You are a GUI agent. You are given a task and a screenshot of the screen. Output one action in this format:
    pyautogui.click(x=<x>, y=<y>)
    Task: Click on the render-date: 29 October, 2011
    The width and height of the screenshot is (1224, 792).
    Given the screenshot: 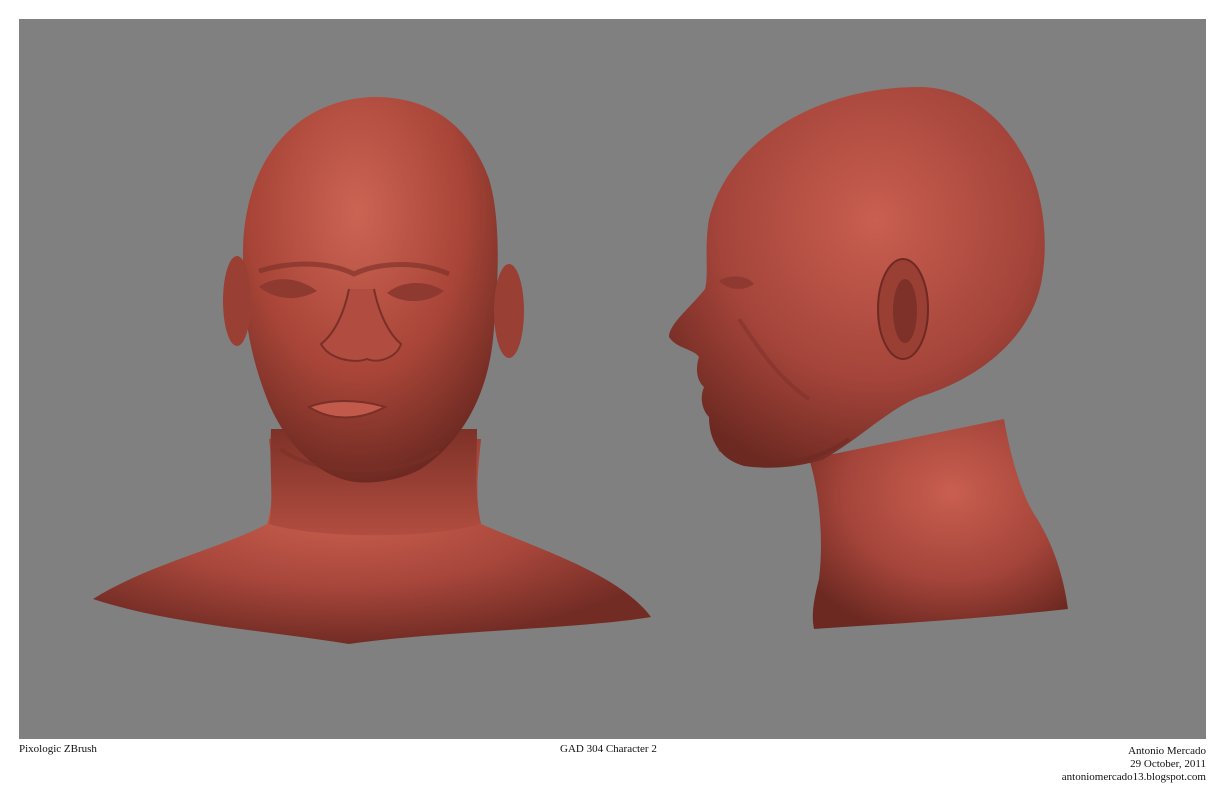 What is the action you would take?
    pyautogui.click(x=1168, y=764)
    